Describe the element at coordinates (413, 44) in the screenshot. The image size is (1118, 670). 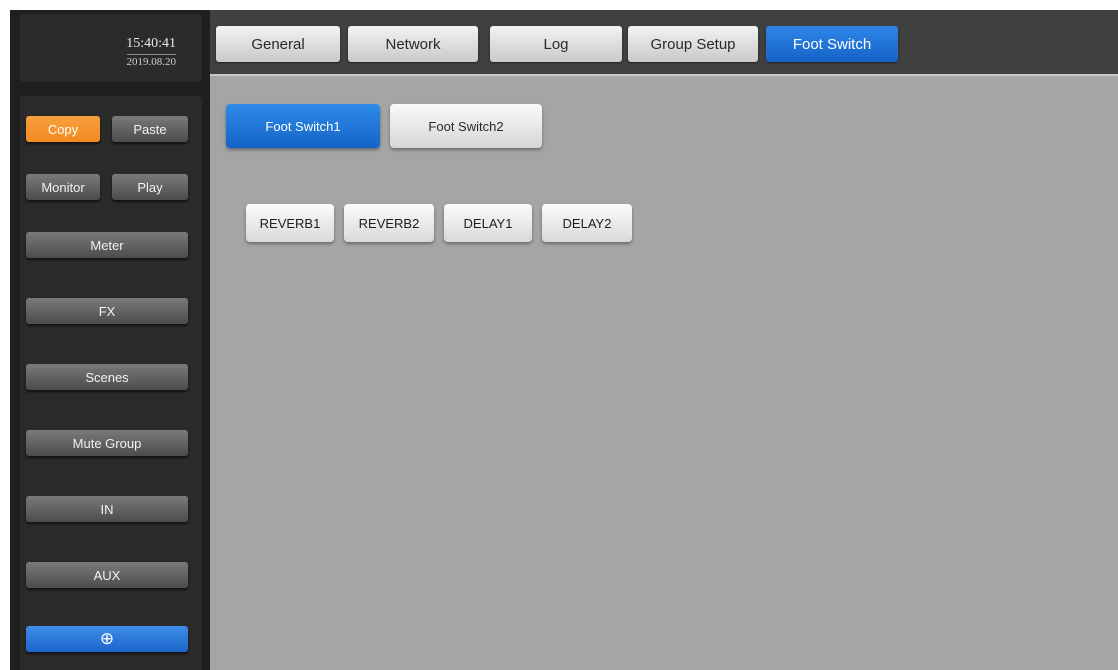
I see `tab-network: Network` at that location.